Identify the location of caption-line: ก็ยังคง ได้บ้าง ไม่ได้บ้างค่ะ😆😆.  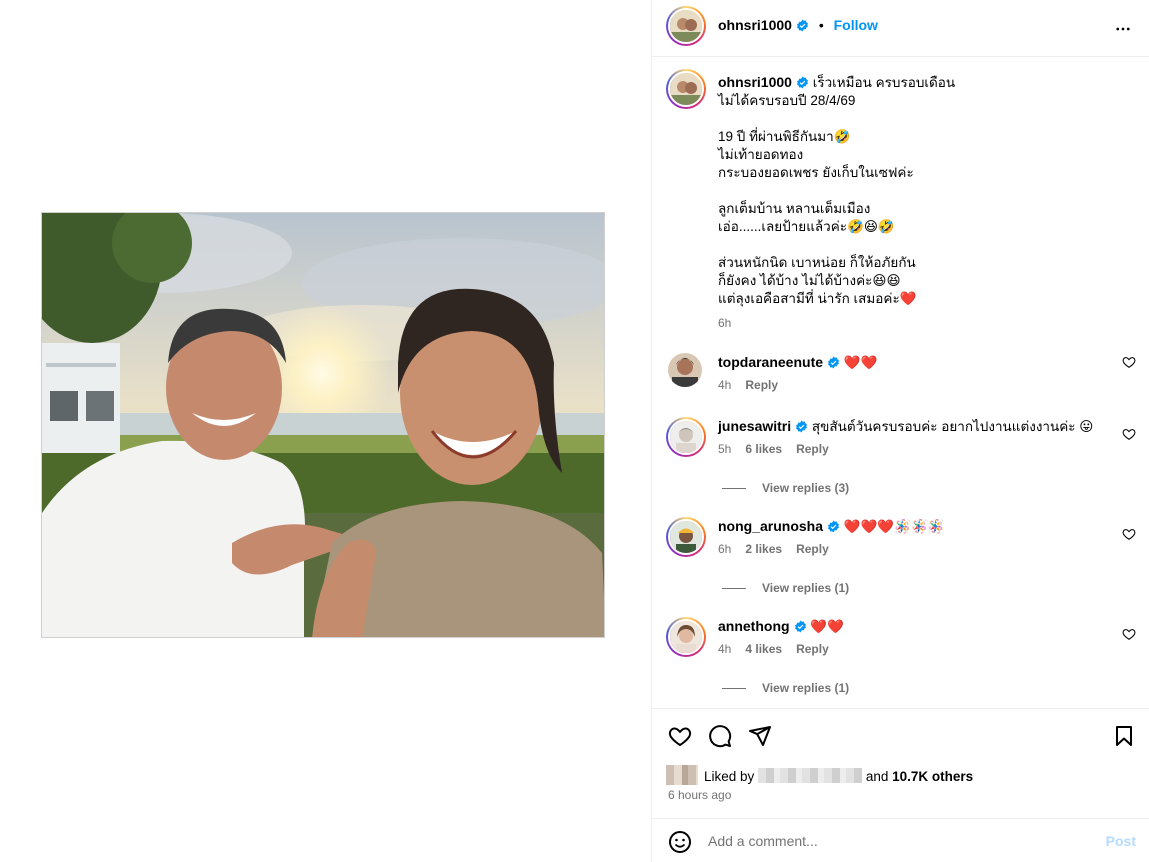
(809, 280).